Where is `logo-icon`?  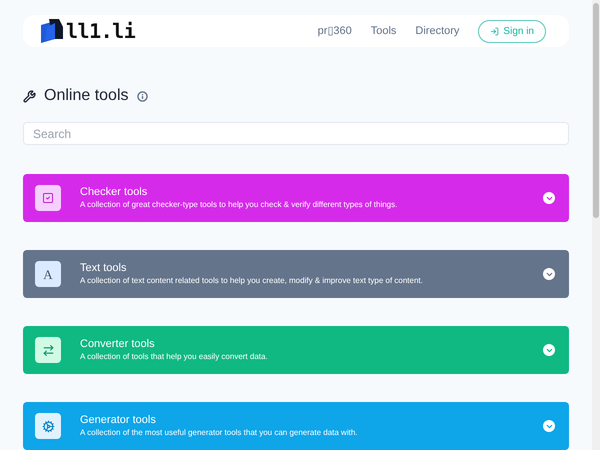 logo-icon is located at coordinates (52, 31).